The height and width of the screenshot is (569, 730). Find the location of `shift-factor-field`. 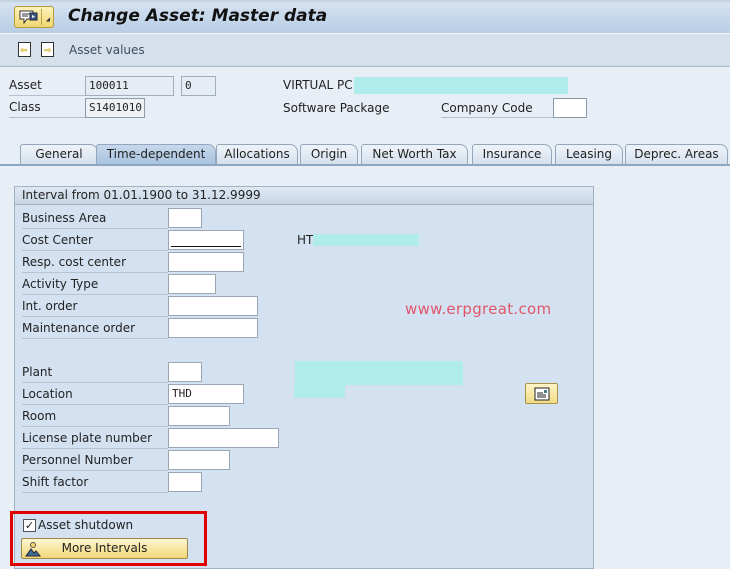

shift-factor-field is located at coordinates (185, 482).